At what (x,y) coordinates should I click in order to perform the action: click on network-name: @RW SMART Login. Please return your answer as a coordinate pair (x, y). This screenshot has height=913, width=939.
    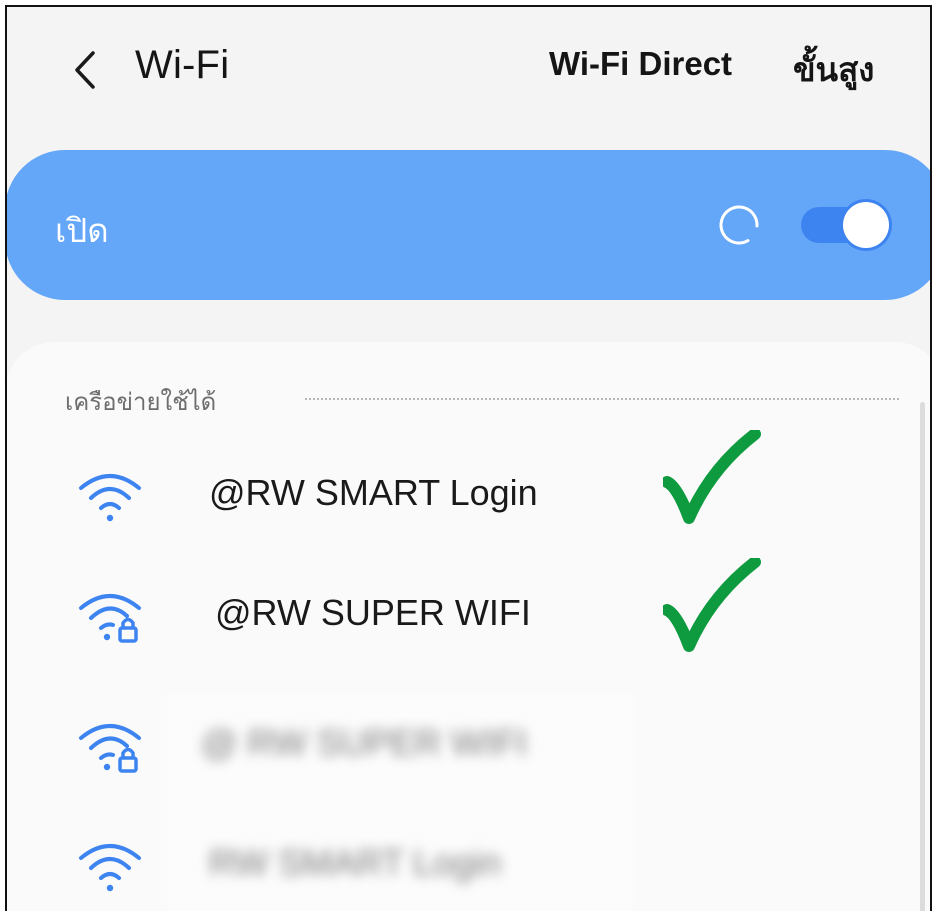
    Looking at the image, I should click on (373, 492).